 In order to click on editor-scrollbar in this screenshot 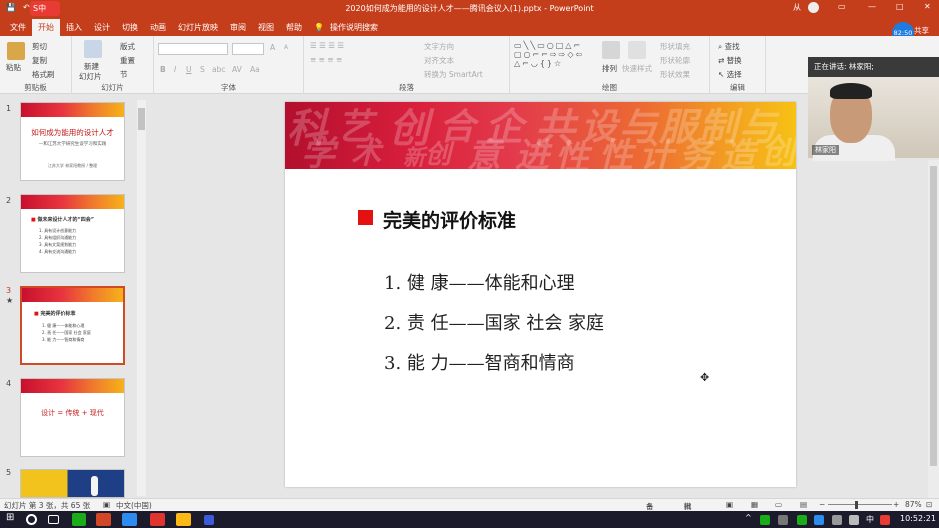, I will do `click(933, 329)`.